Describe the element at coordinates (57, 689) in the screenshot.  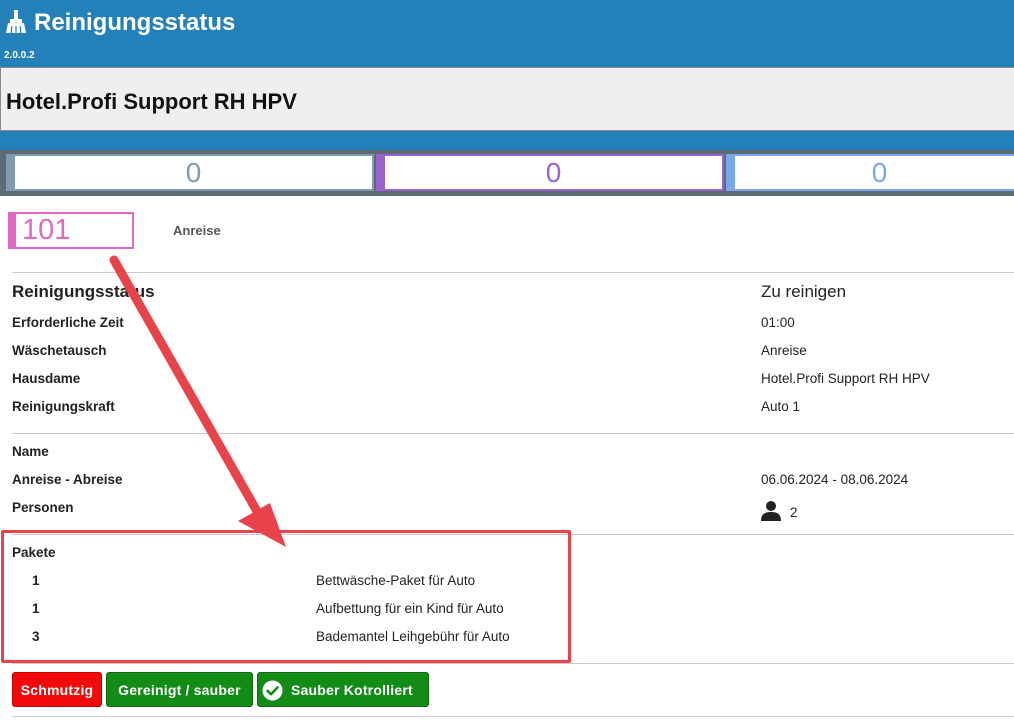
I see `dirty-button: Schmutzig` at that location.